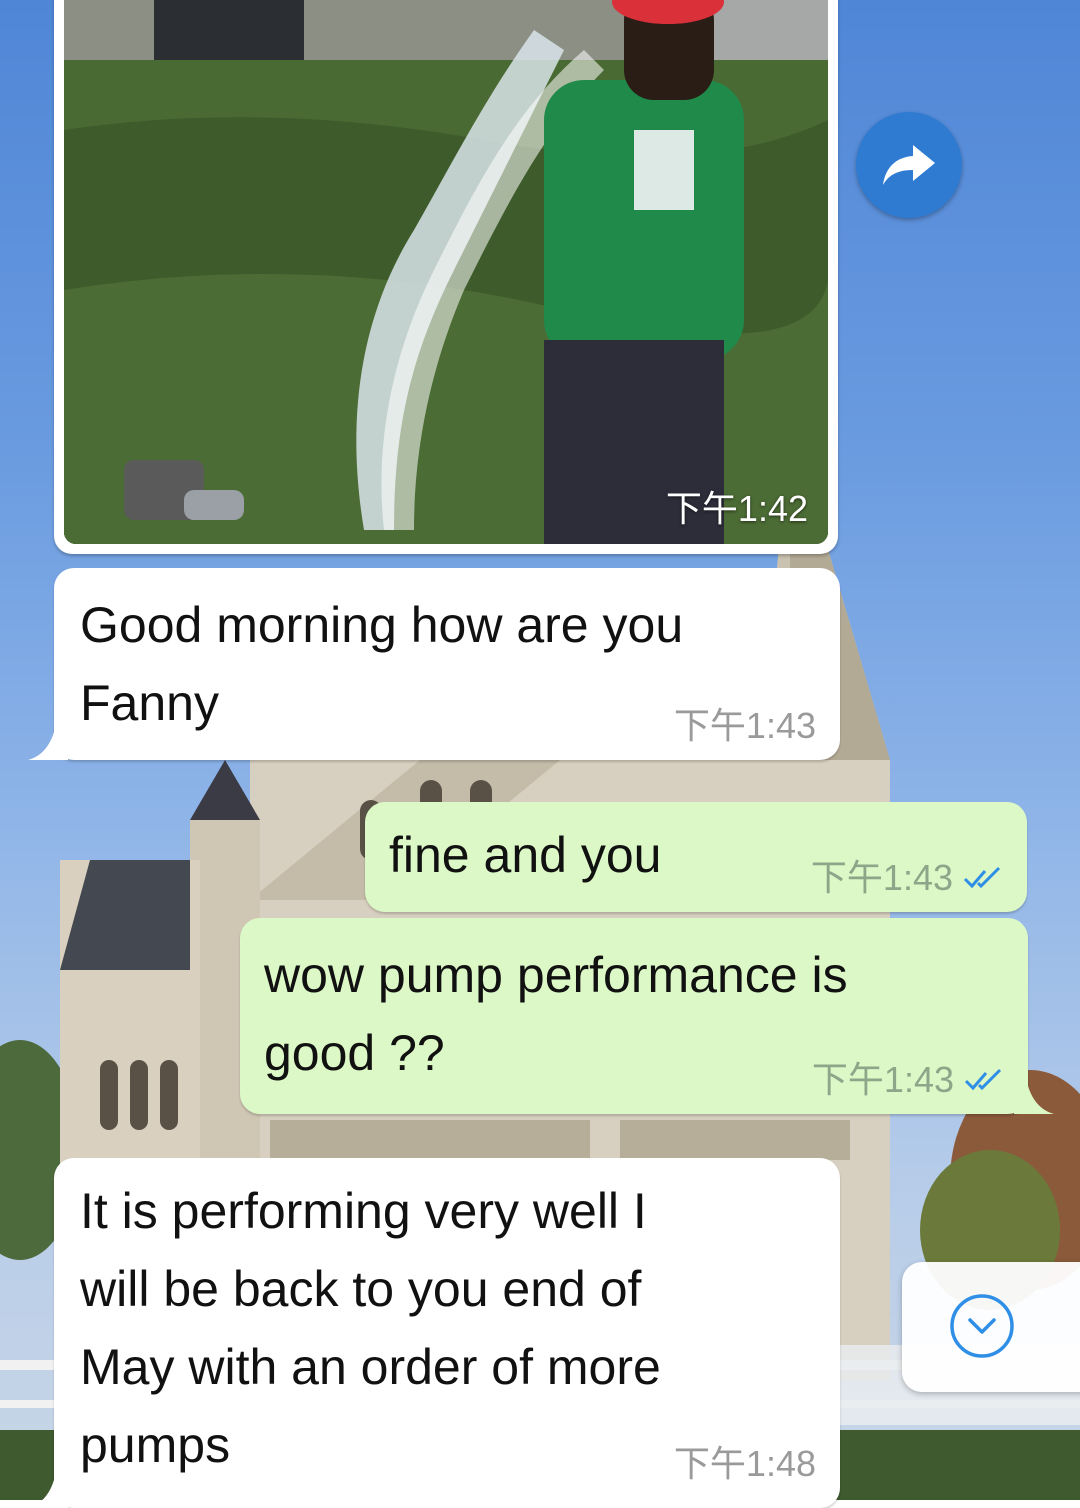 Image resolution: width=1080 pixels, height=1508 pixels. What do you see at coordinates (382, 625) in the screenshot?
I see `message-text-line: Good morning how are you` at bounding box center [382, 625].